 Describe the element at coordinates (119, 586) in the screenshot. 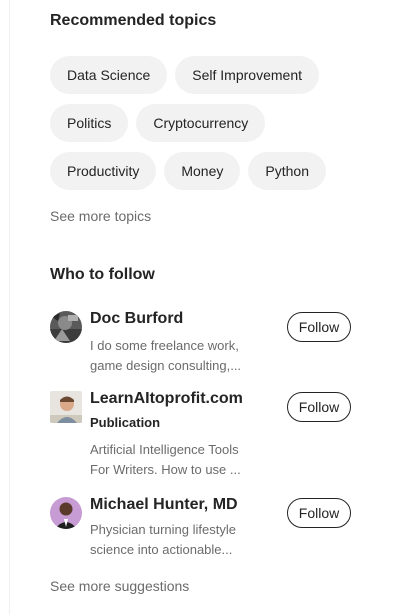

I see `see-more-suggestions-link: See more suggestions` at that location.